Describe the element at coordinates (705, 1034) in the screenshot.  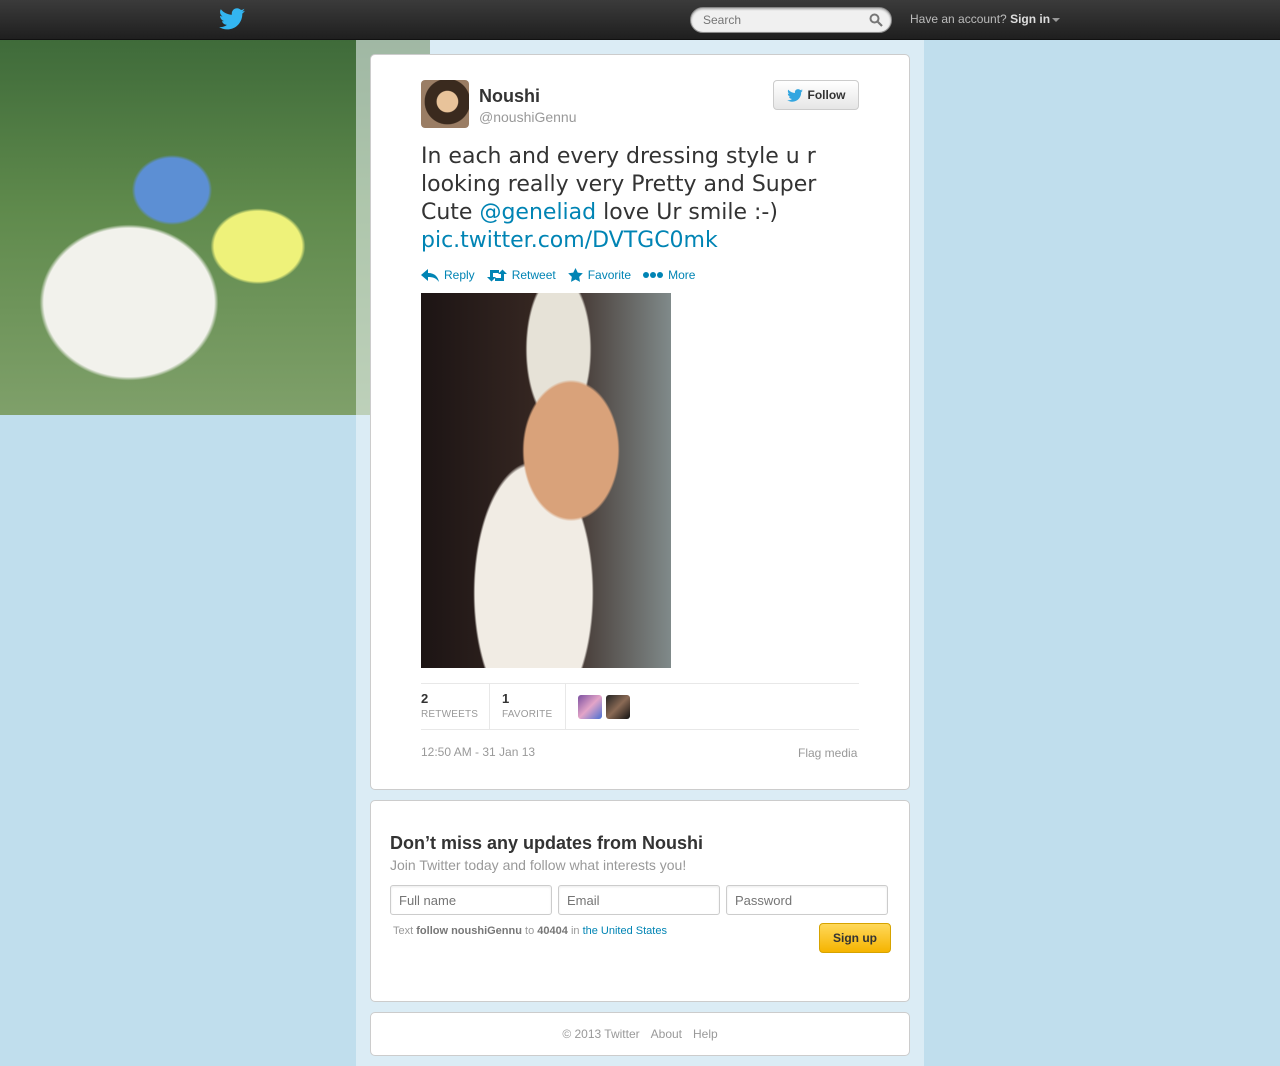
I see `help-link: Help` at that location.